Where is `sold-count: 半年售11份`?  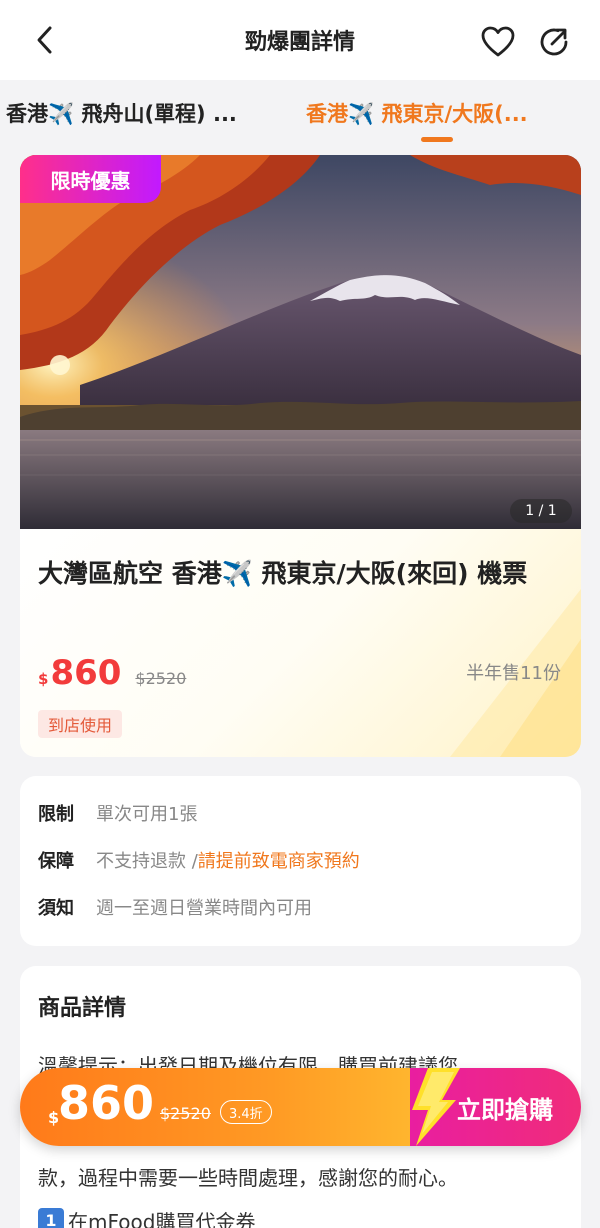
sold-count: 半年售11份 is located at coordinates (513, 673).